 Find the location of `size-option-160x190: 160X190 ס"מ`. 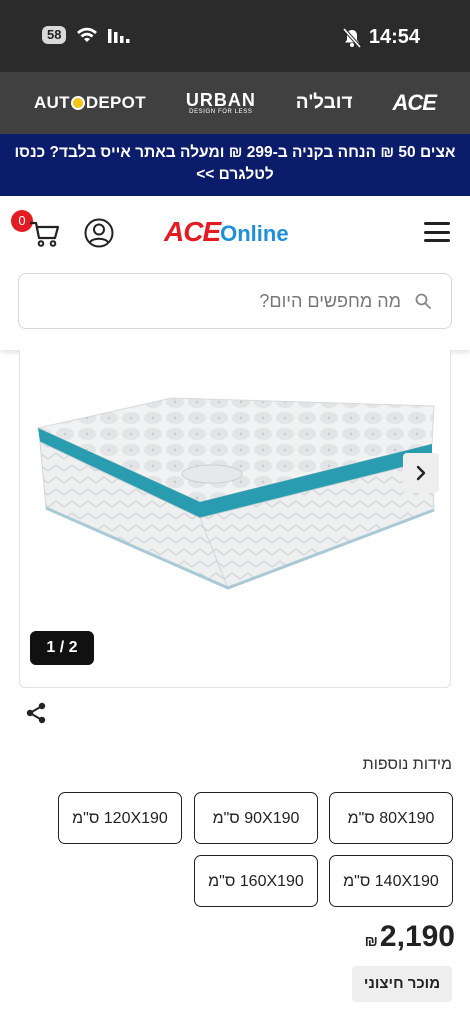

size-option-160x190: 160X190 ס"מ is located at coordinates (256, 881).